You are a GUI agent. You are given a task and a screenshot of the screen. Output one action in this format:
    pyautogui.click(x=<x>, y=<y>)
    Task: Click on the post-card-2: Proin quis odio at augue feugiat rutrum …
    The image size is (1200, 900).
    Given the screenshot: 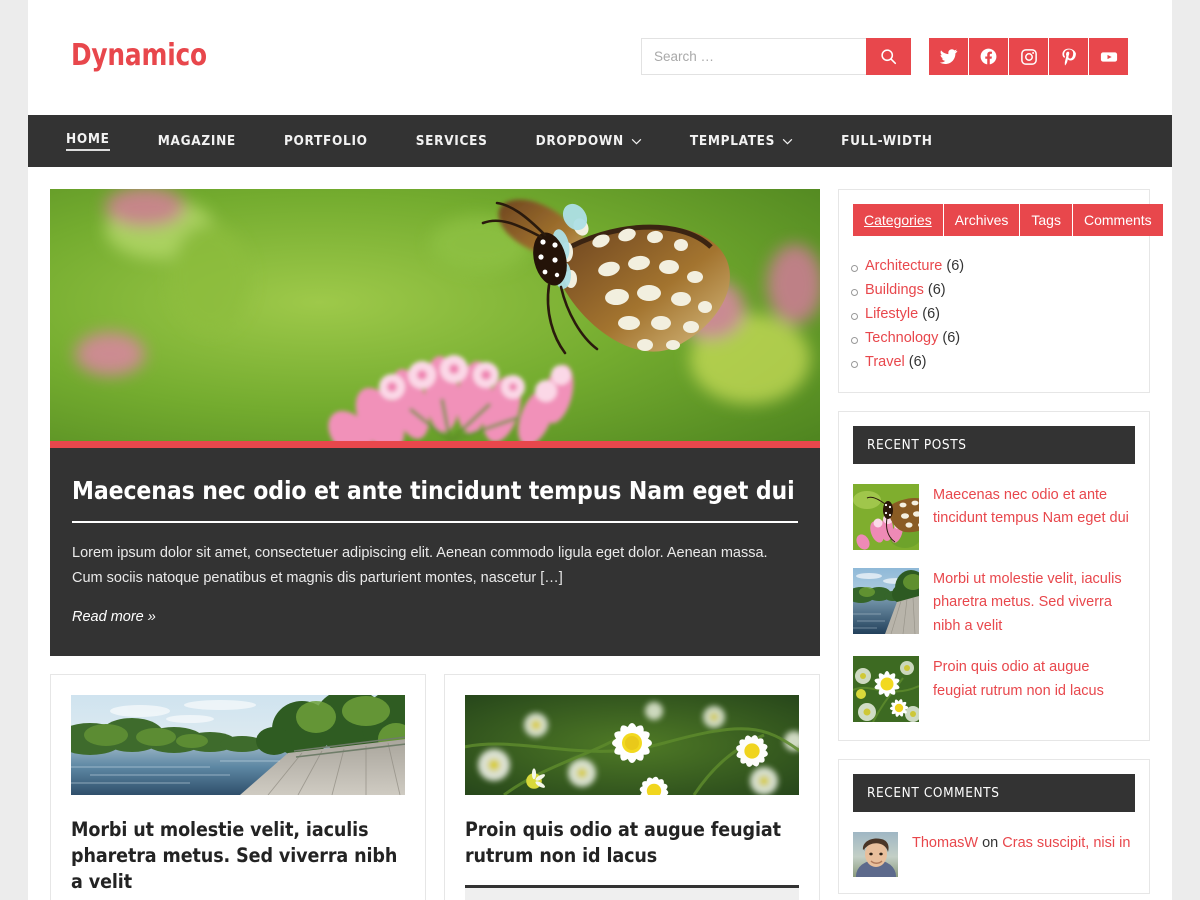 What is the action you would take?
    pyautogui.click(x=632, y=787)
    